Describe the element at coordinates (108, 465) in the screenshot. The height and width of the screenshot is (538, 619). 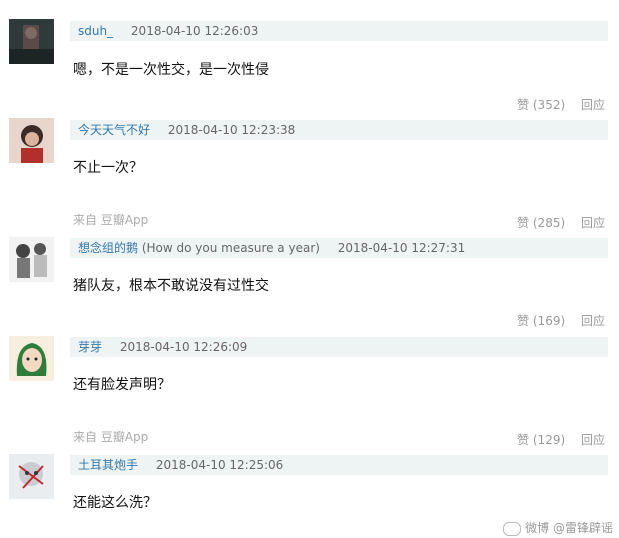
I see `author-link: 土耳其炮手` at that location.